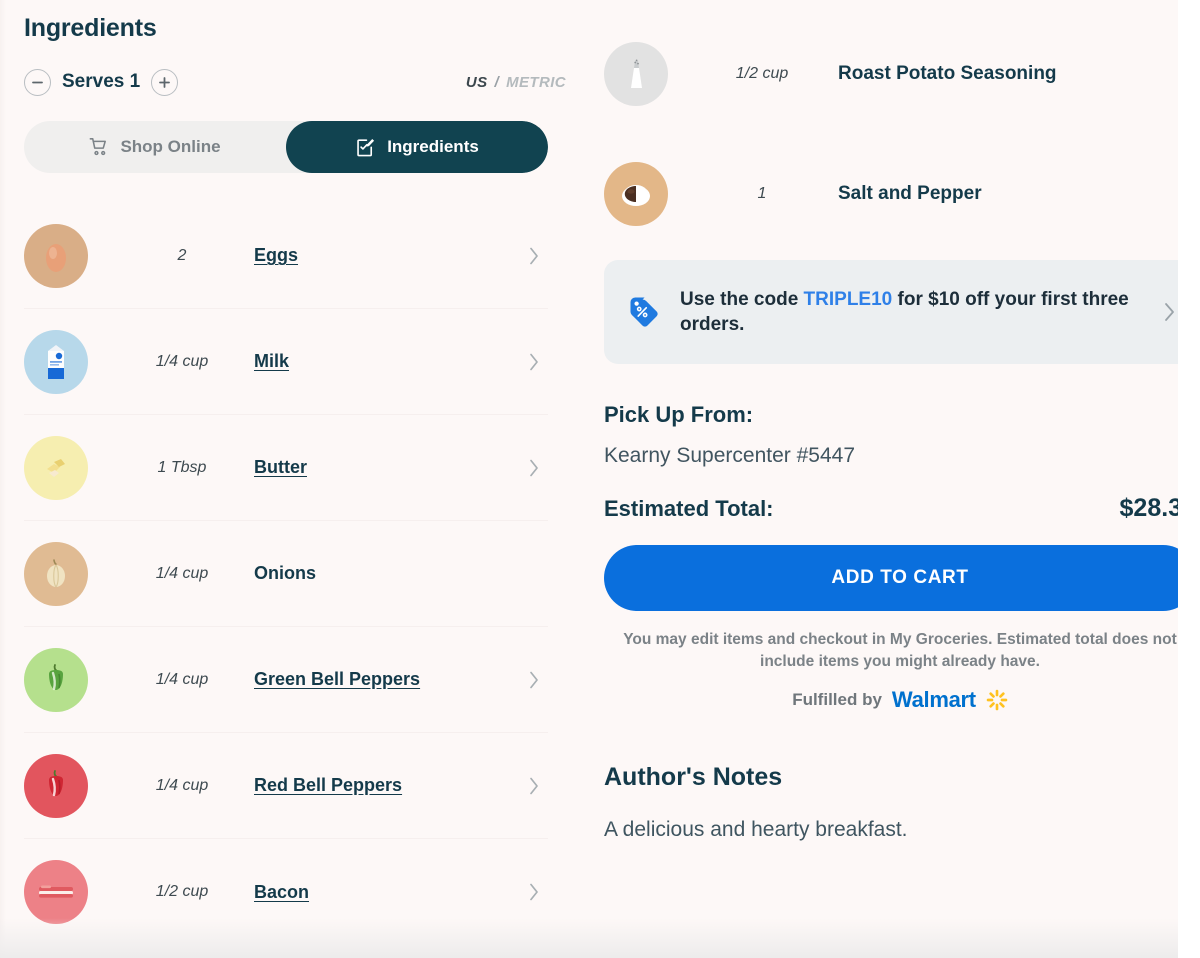 The height and width of the screenshot is (958, 1200). Describe the element at coordinates (742, 299) in the screenshot. I see `promo-text-before: Use the code` at that location.